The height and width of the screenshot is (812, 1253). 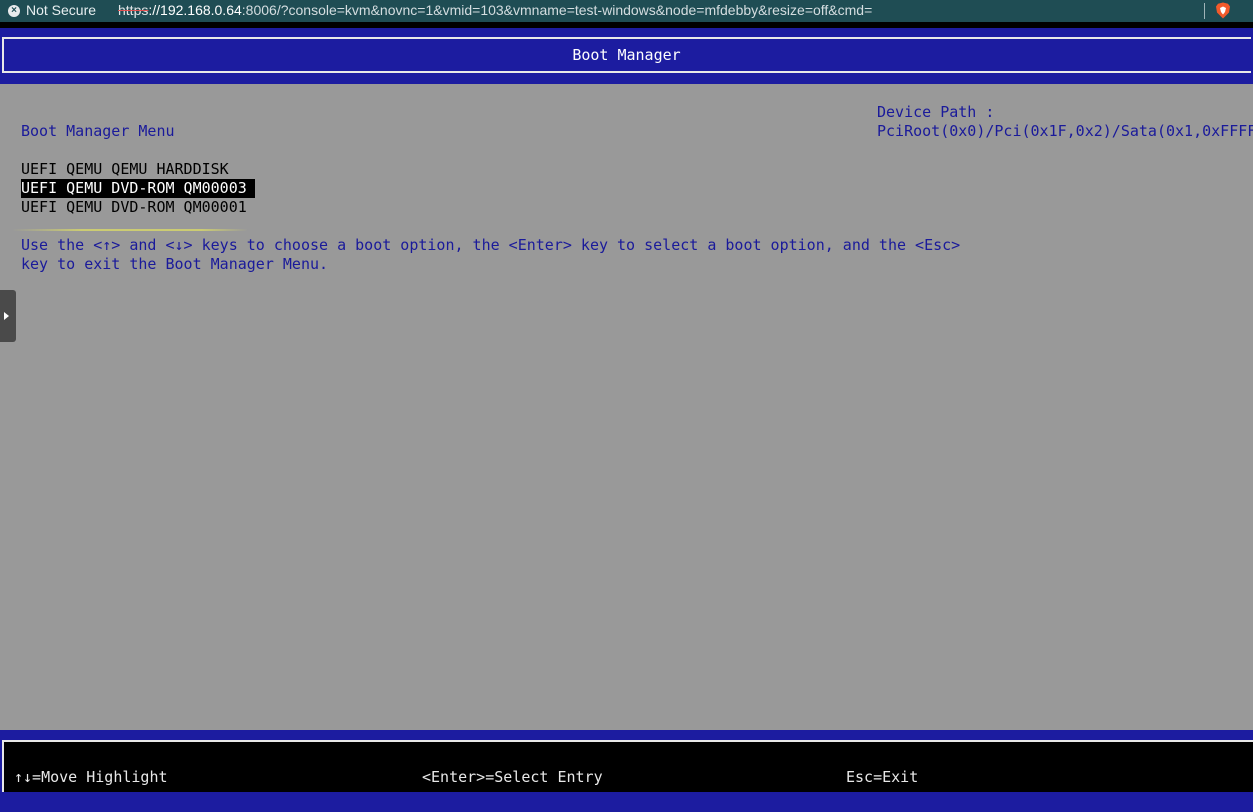 I want to click on boot-option-dvd-qm00003: UEFI QEMU DVD-ROM QM00003, so click(x=138, y=188).